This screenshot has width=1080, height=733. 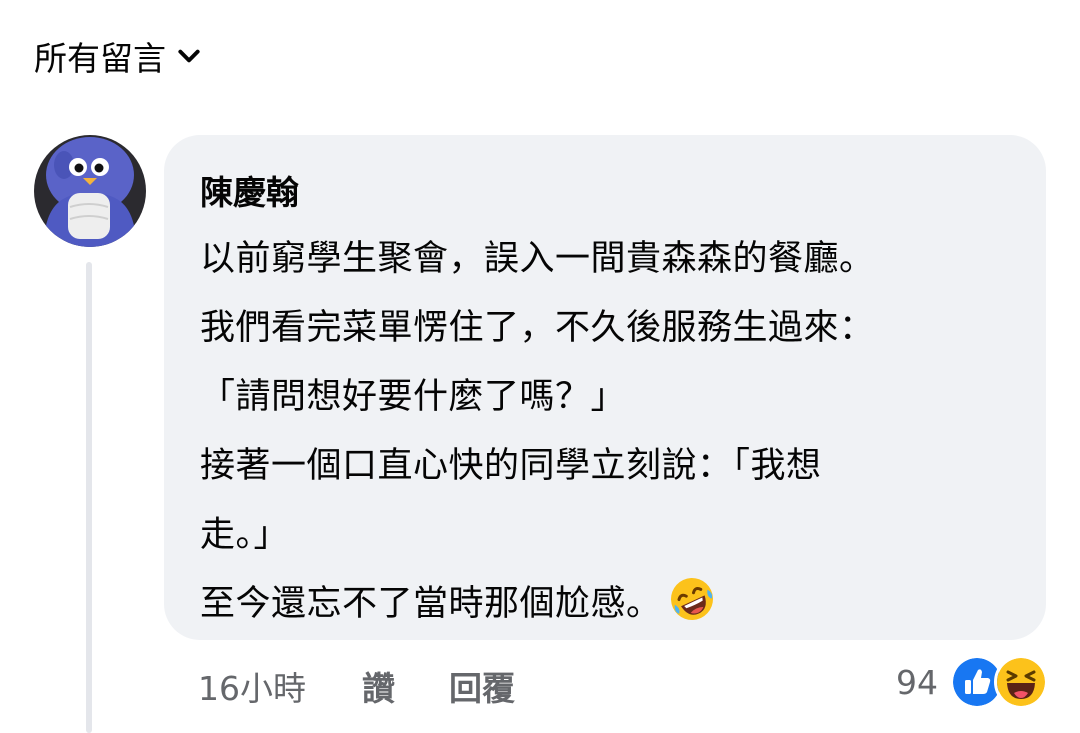 What do you see at coordinates (431, 604) in the screenshot?
I see `comment-line-text: 至今還忘不了當時那個尬感。` at bounding box center [431, 604].